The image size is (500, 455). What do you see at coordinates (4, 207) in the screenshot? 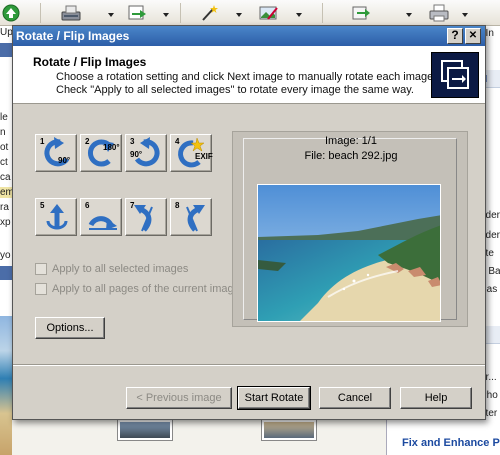
I see `bg-fragment: ra` at bounding box center [4, 207].